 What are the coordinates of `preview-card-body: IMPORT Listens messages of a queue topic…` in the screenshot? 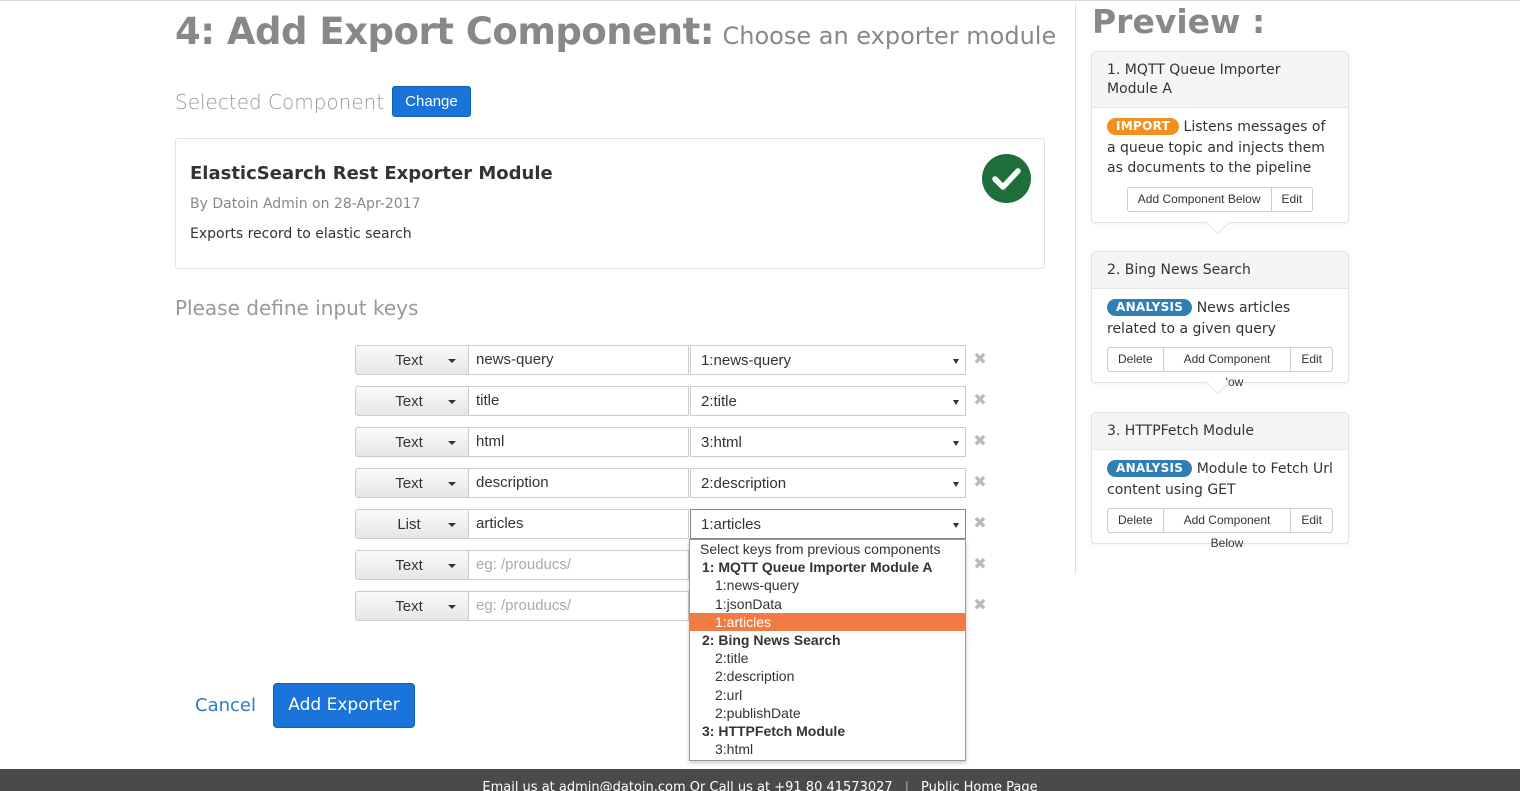 It's located at (1220, 160).